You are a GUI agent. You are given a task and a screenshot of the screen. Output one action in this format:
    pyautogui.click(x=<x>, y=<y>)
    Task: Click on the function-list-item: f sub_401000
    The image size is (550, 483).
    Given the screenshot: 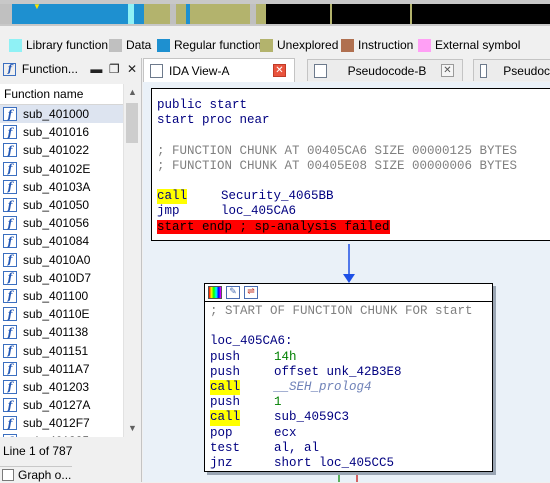 What is the action you would take?
    pyautogui.click(x=61, y=114)
    